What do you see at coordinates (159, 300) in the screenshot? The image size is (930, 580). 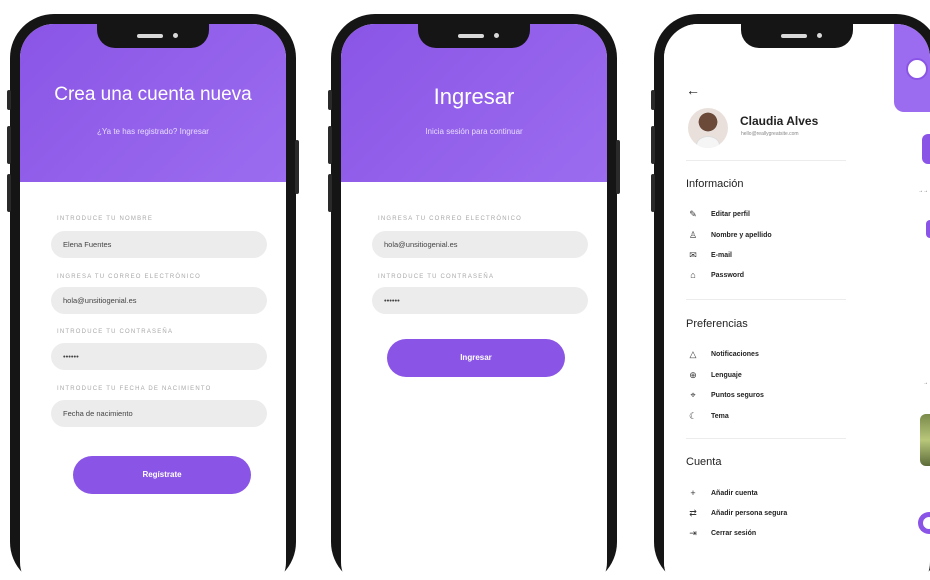 I see `email-field: hola@unsitiogenial.es` at bounding box center [159, 300].